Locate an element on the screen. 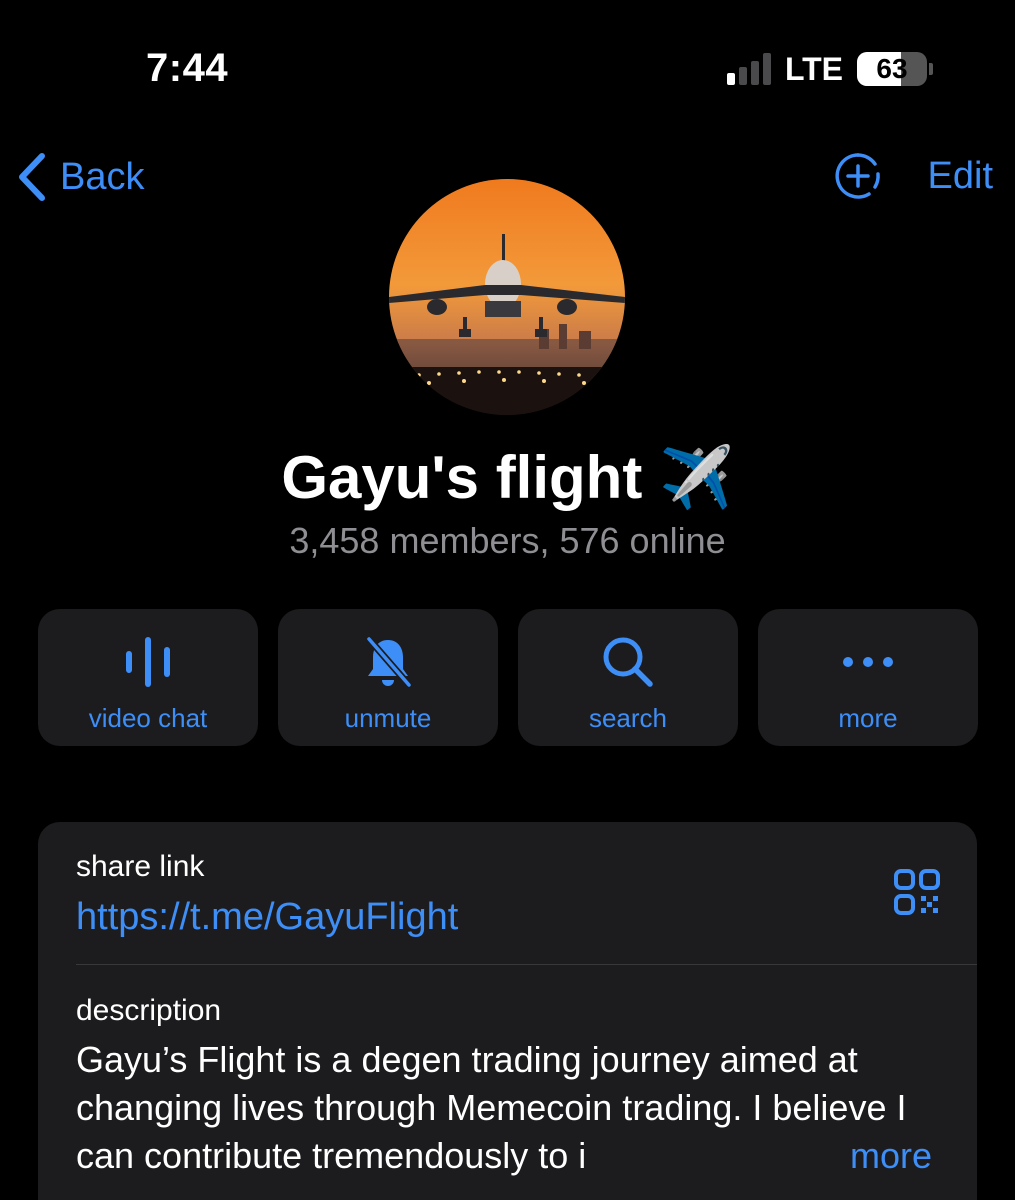 The width and height of the screenshot is (1015, 1200). group-avatar is located at coordinates (507, 297).